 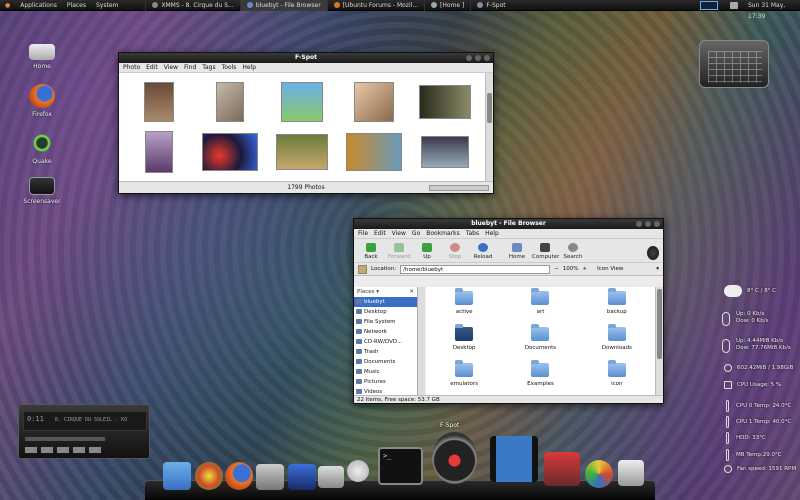 I want to click on pause-icon, so click(x=63, y=450).